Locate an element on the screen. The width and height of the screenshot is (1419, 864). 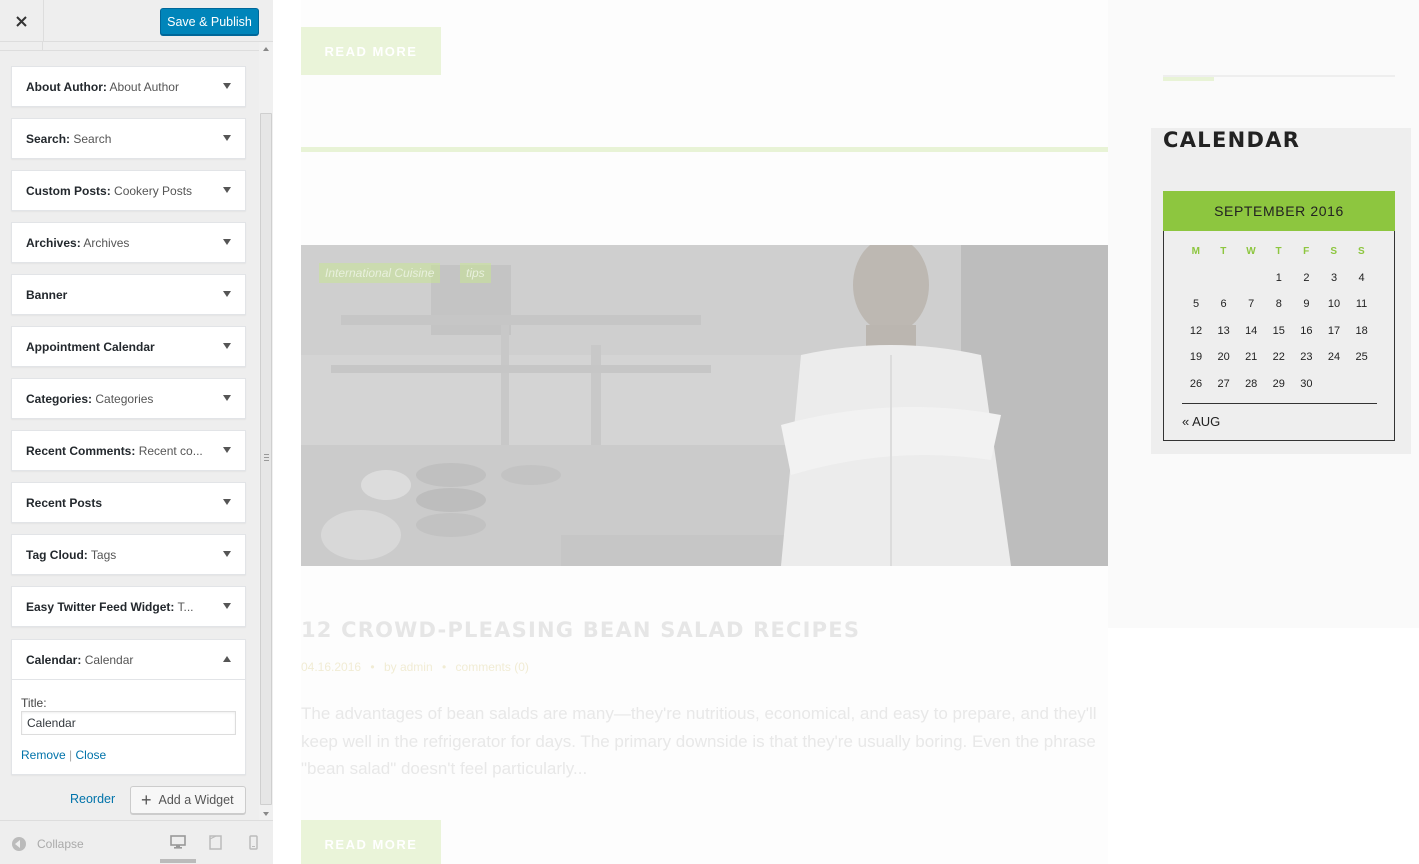
calendar-day: 14 is located at coordinates (1251, 330).